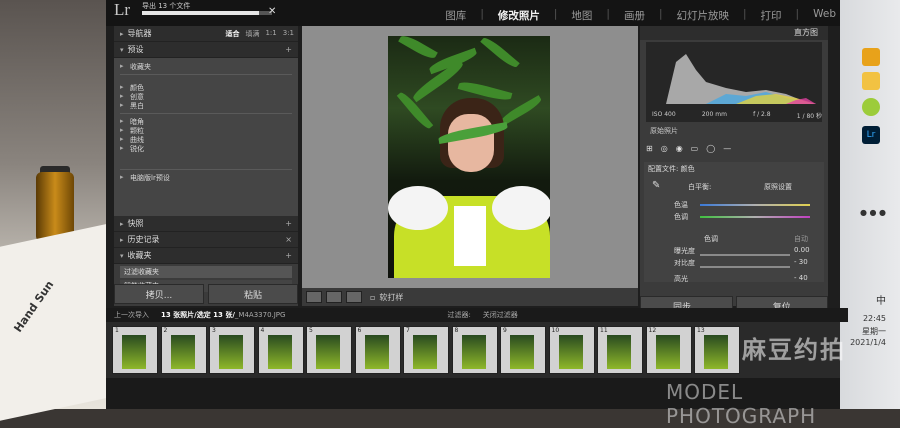  I want to click on temp-slider, so click(755, 205).